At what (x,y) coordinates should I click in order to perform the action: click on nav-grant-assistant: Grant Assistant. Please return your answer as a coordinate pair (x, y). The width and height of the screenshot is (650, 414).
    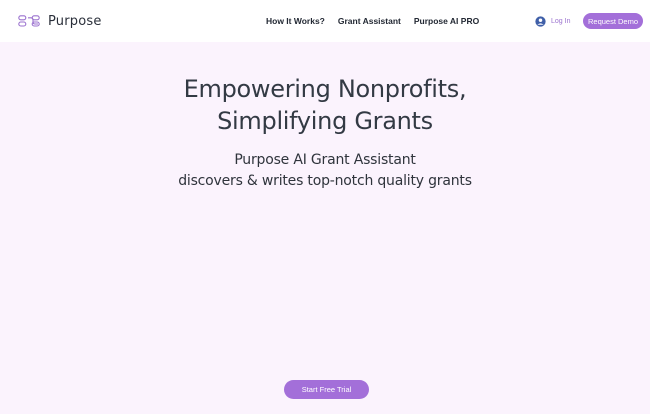
    Looking at the image, I should click on (369, 21).